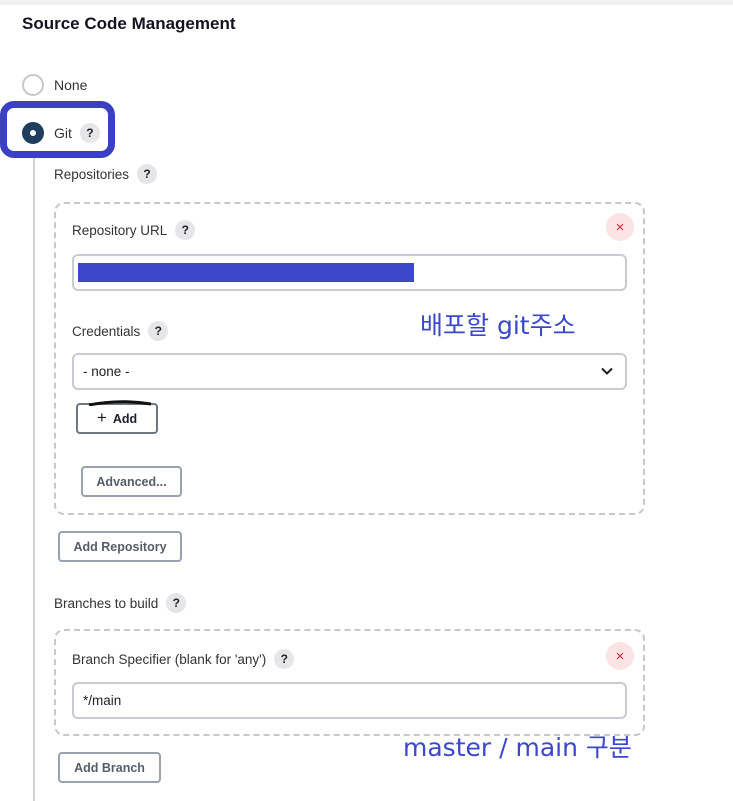  What do you see at coordinates (120, 230) in the screenshot?
I see `repository-url-label: Repository URL` at bounding box center [120, 230].